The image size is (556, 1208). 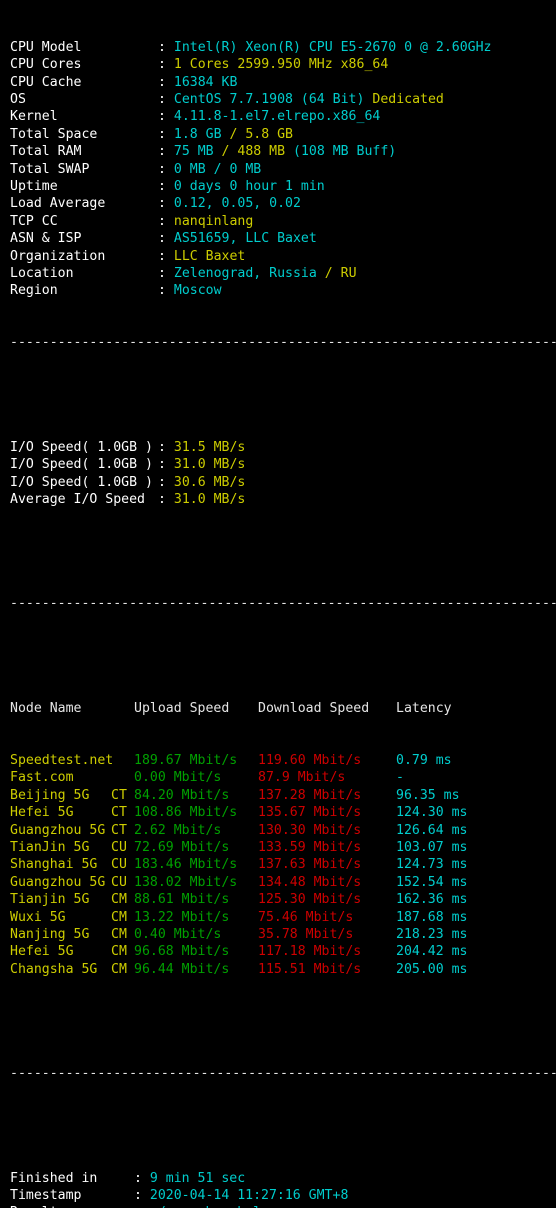 What do you see at coordinates (186, 882) in the screenshot?
I see `speedtest-upload-speed: 138.02 Mbit/s` at bounding box center [186, 882].